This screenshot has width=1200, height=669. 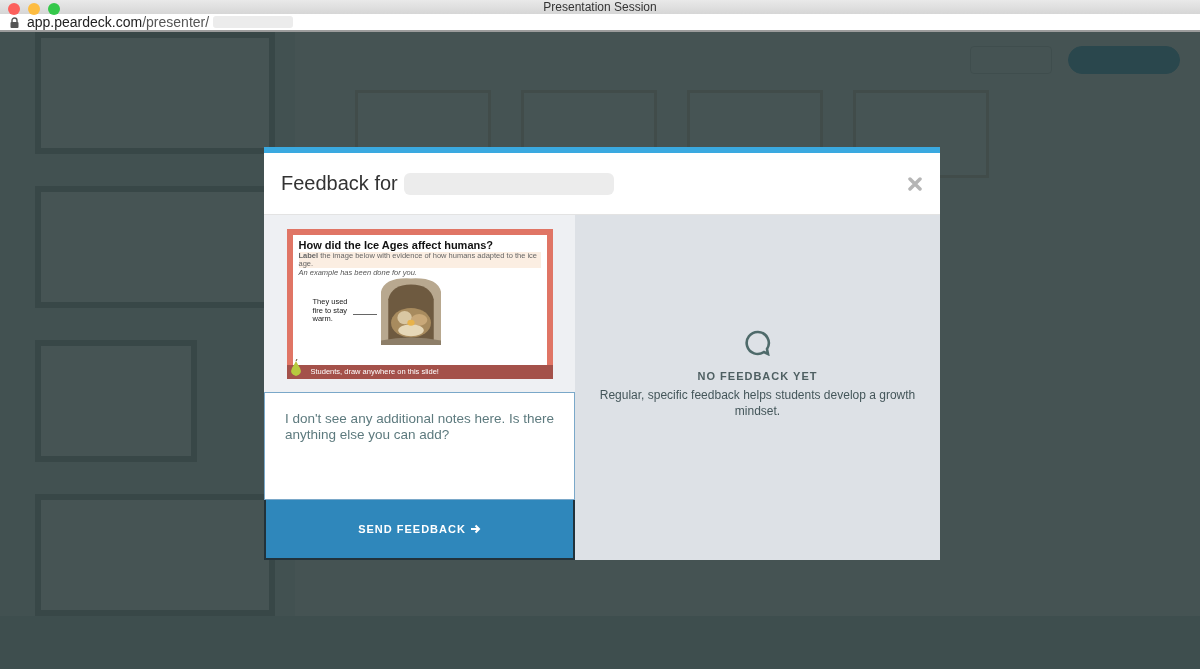 What do you see at coordinates (339, 183) in the screenshot?
I see `dialog-title: Feedback for` at bounding box center [339, 183].